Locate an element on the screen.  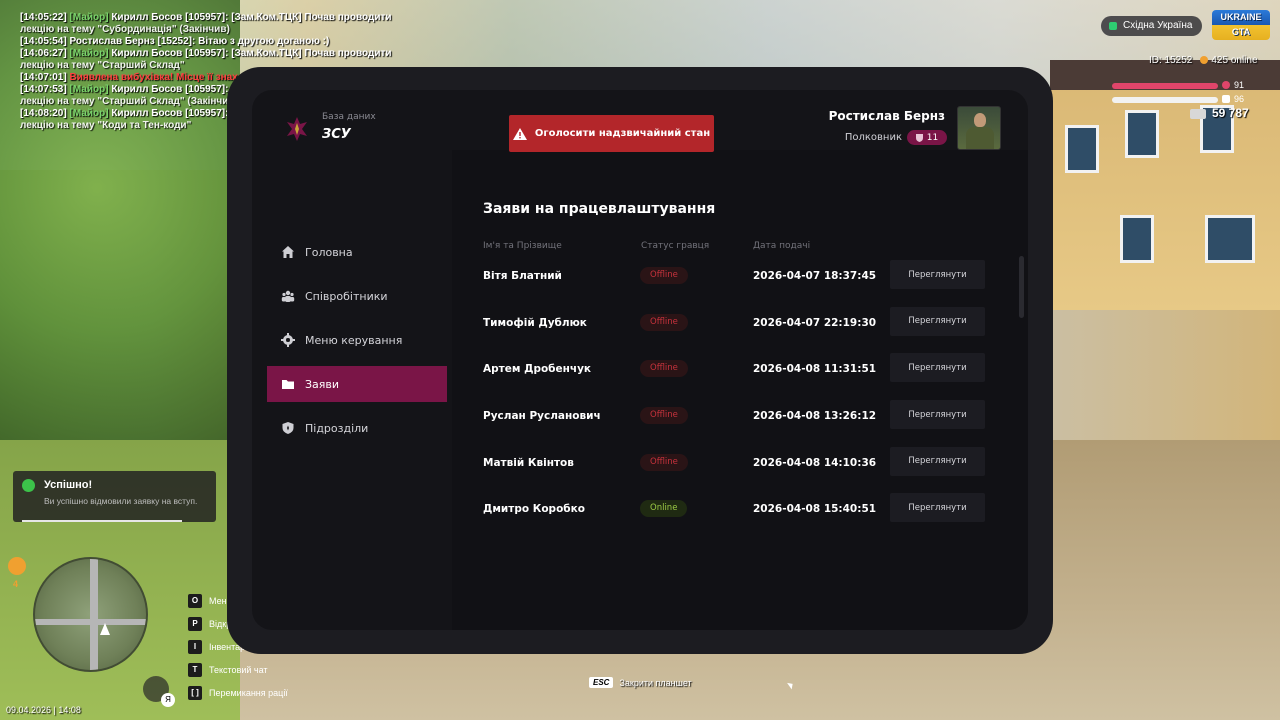
applicant-name: Артем Дробенчук is located at coordinates (537, 369).